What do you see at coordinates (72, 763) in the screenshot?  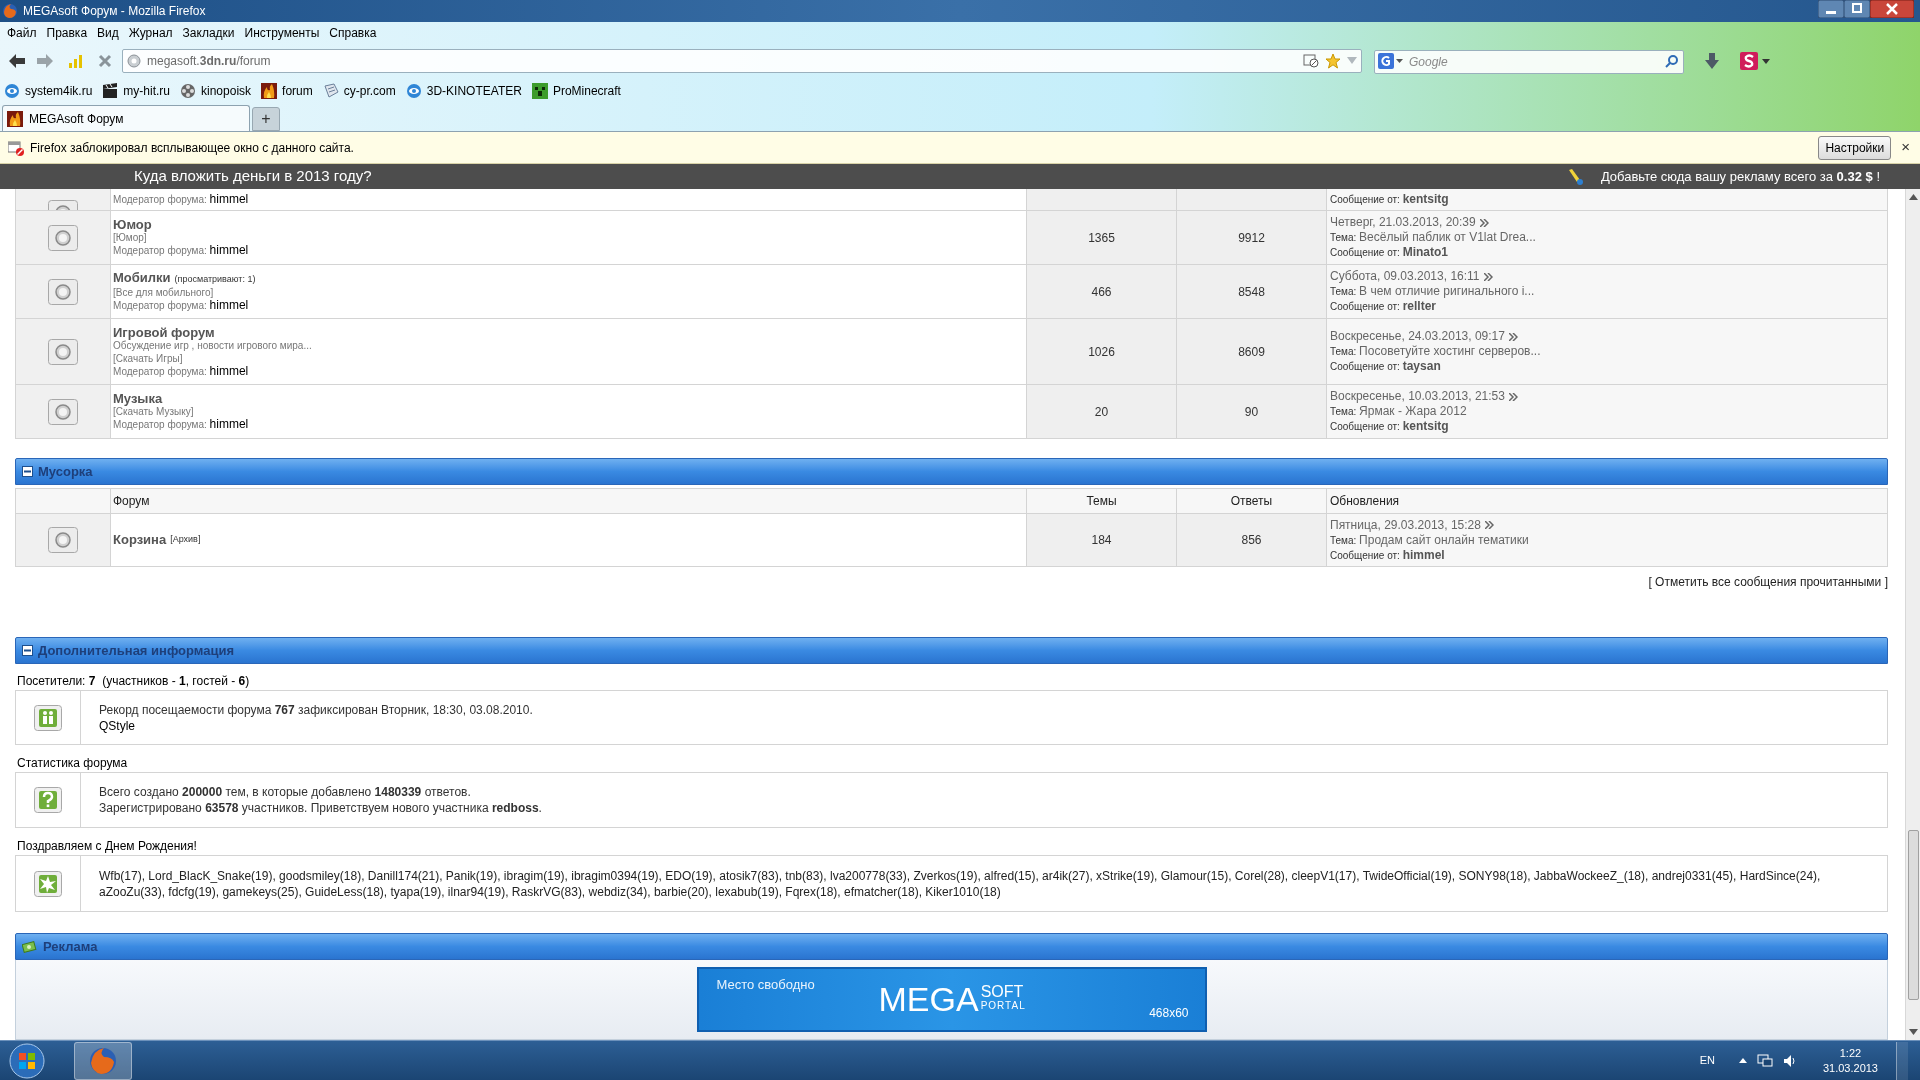 I see `info-heading: Статистика форума` at bounding box center [72, 763].